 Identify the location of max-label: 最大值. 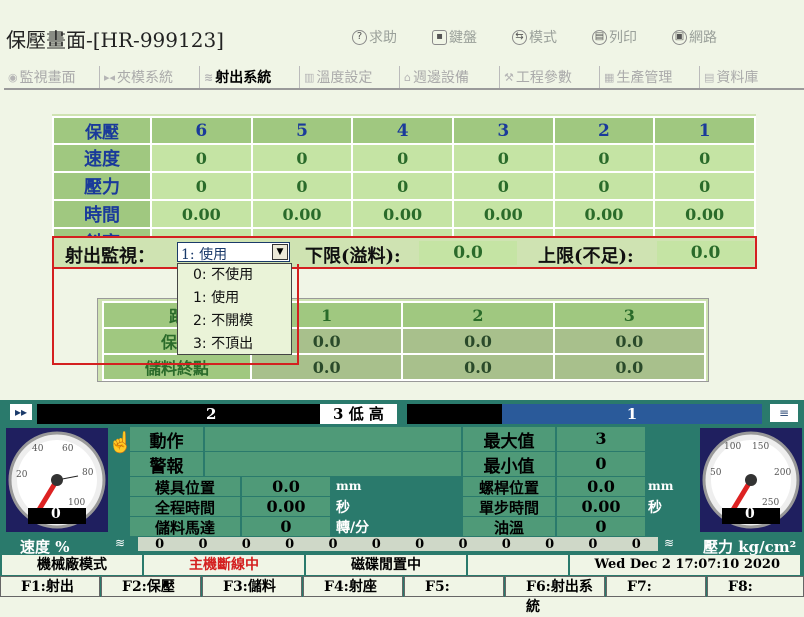
(509, 439).